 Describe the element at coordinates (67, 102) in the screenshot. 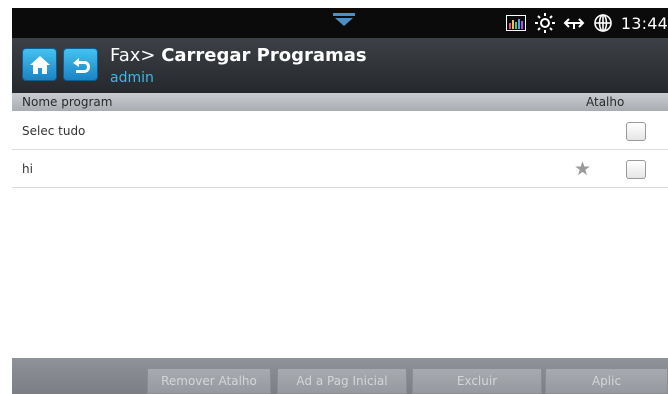

I see `column-name-header: Nome program` at that location.